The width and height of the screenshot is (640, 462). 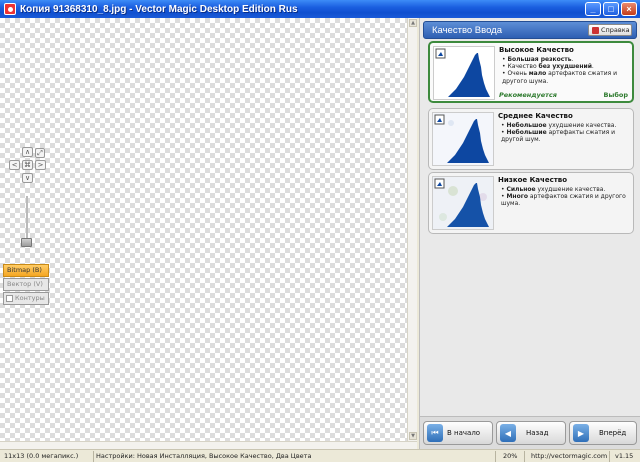 I want to click on zoom-slider-track, so click(x=27, y=218).